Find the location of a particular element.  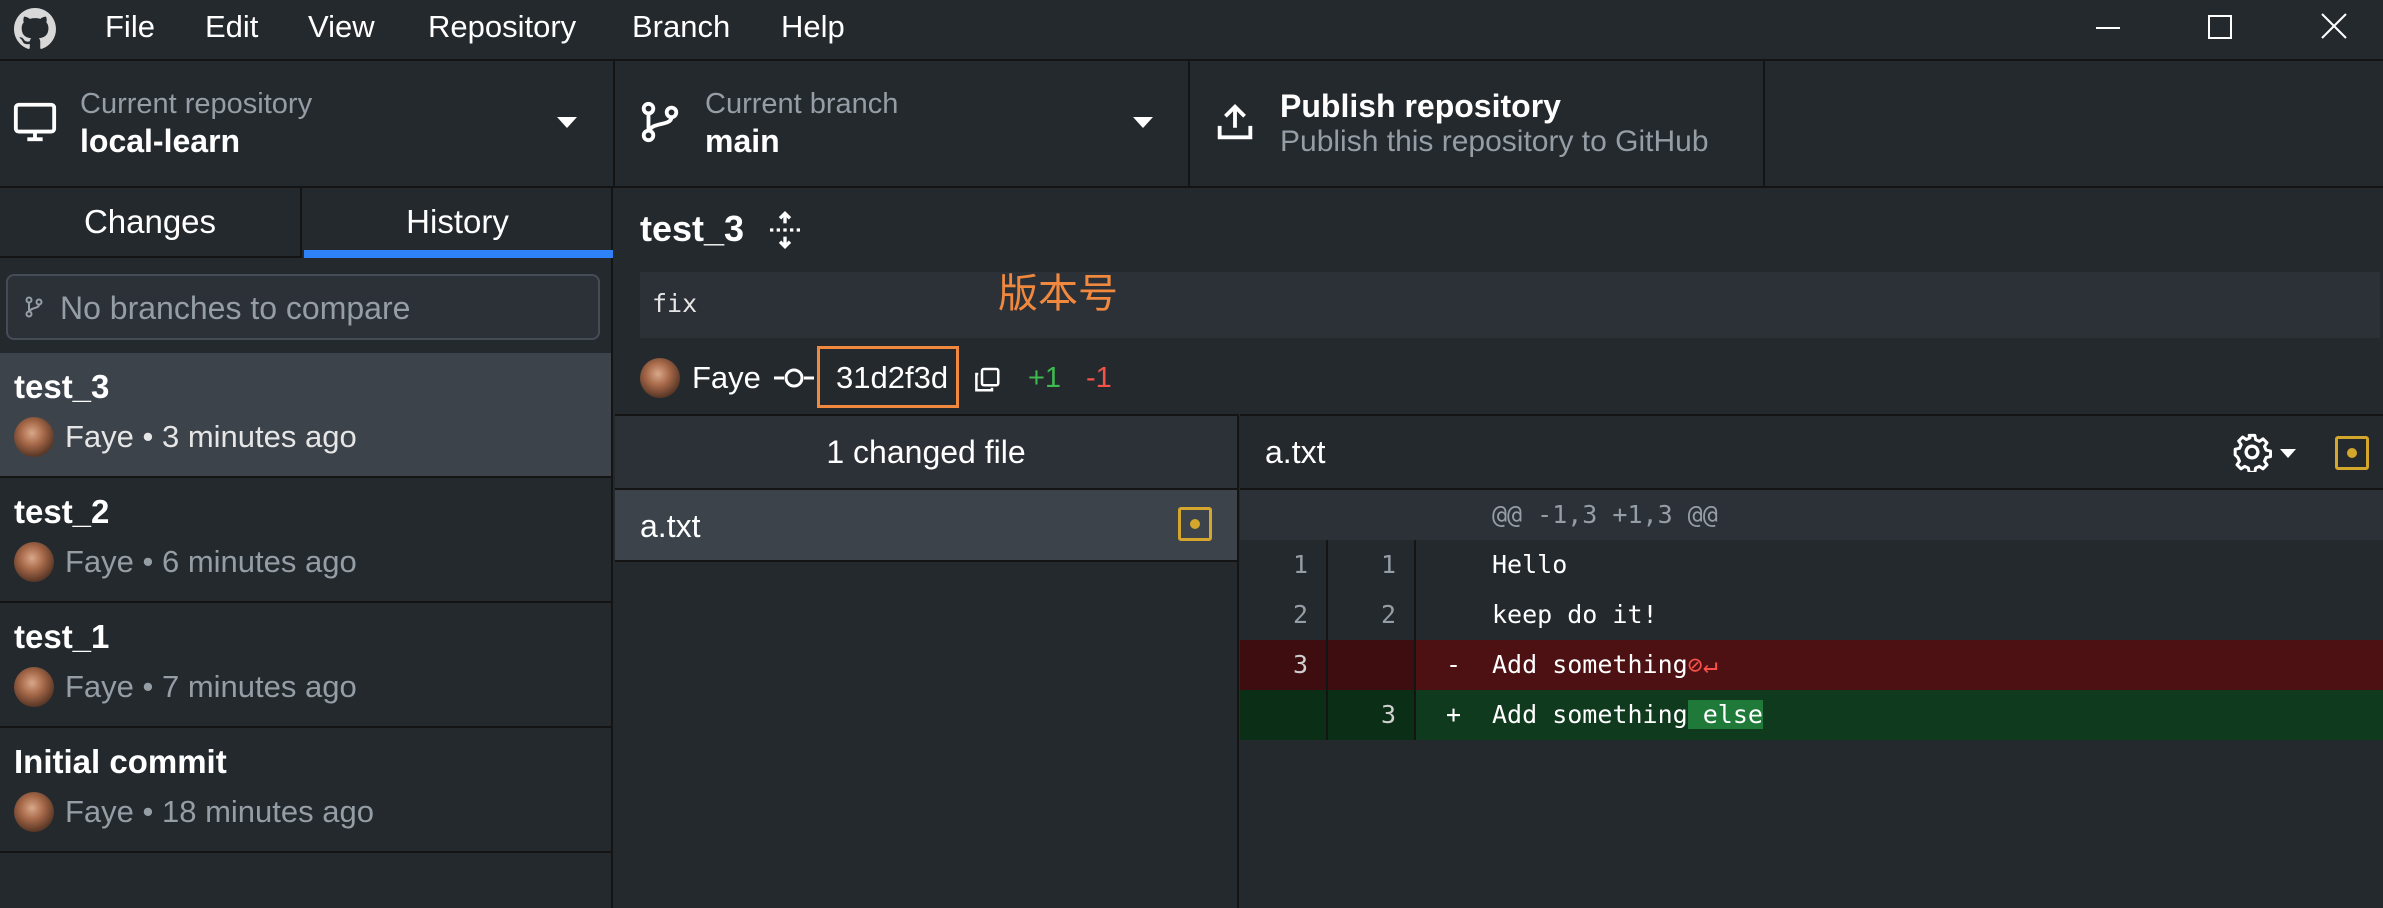

diff-marker: + is located at coordinates (1454, 714).